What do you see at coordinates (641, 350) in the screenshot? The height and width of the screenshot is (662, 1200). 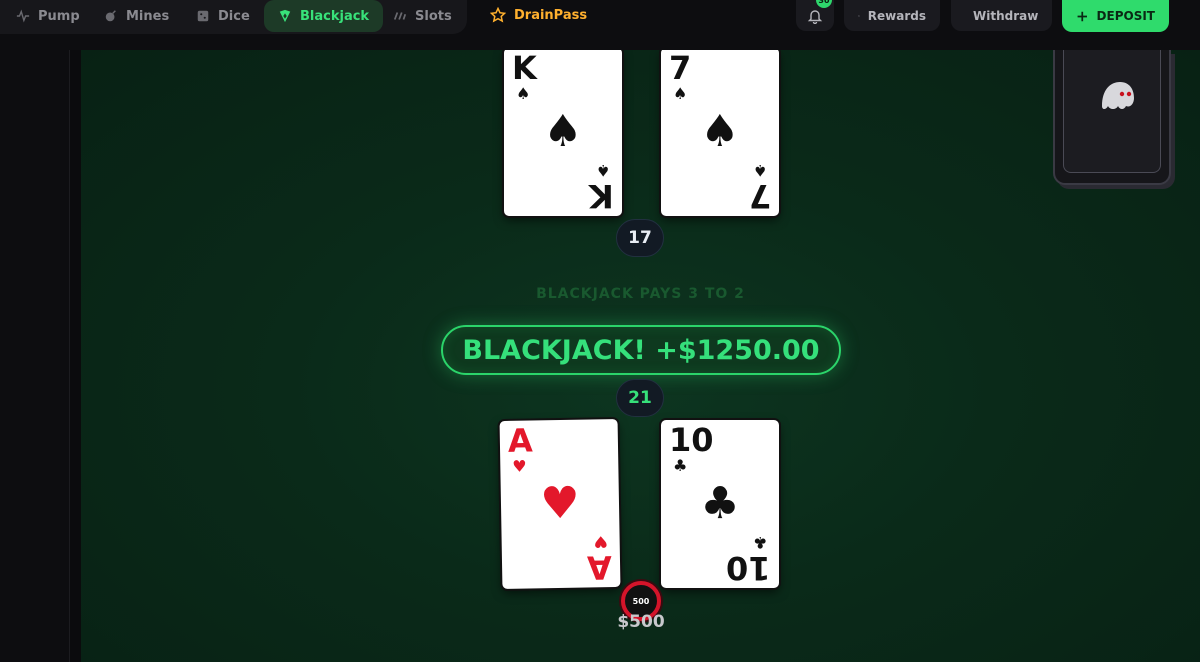 I see `result-banner: BLACKJACK! +$1250.00` at bounding box center [641, 350].